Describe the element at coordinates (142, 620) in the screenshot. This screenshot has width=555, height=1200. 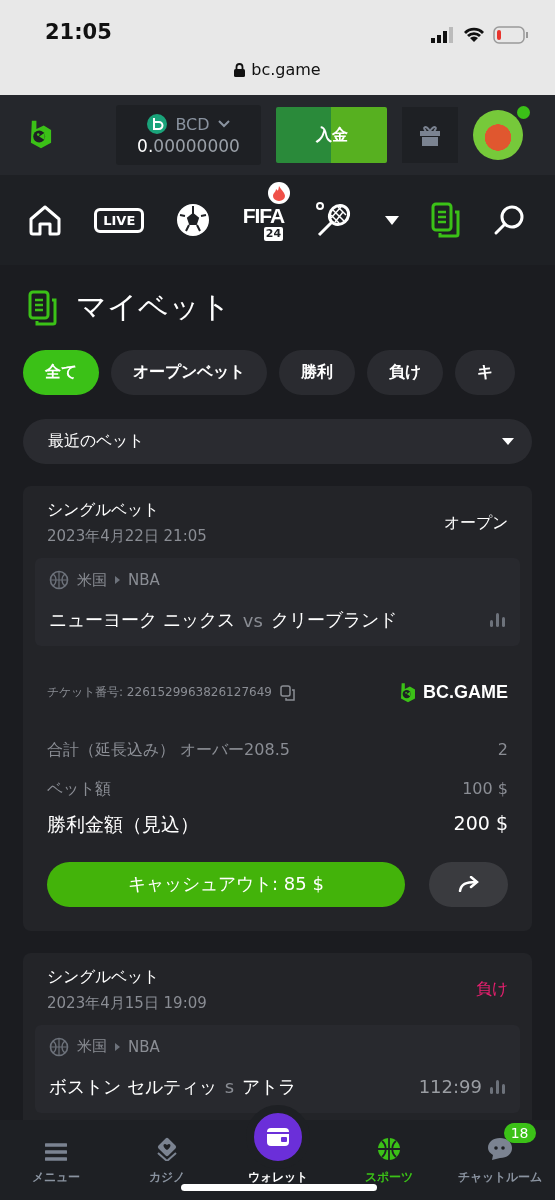
I see `team-name: ニューヨーク ニックス` at that location.